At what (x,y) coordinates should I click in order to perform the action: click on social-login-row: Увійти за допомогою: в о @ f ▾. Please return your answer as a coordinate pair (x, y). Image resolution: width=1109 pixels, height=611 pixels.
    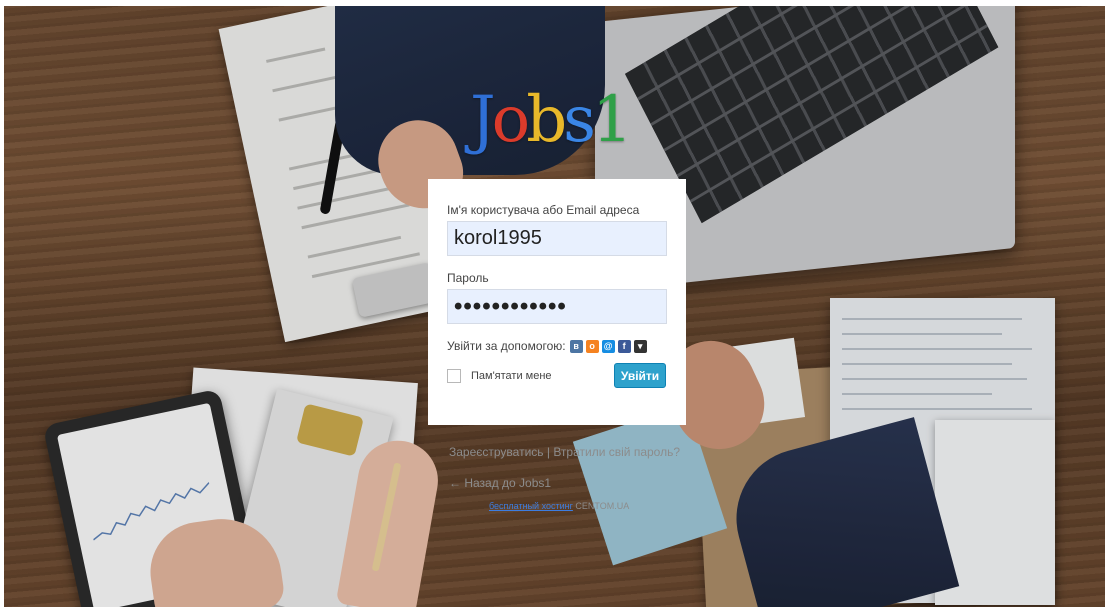
    Looking at the image, I should click on (556, 346).